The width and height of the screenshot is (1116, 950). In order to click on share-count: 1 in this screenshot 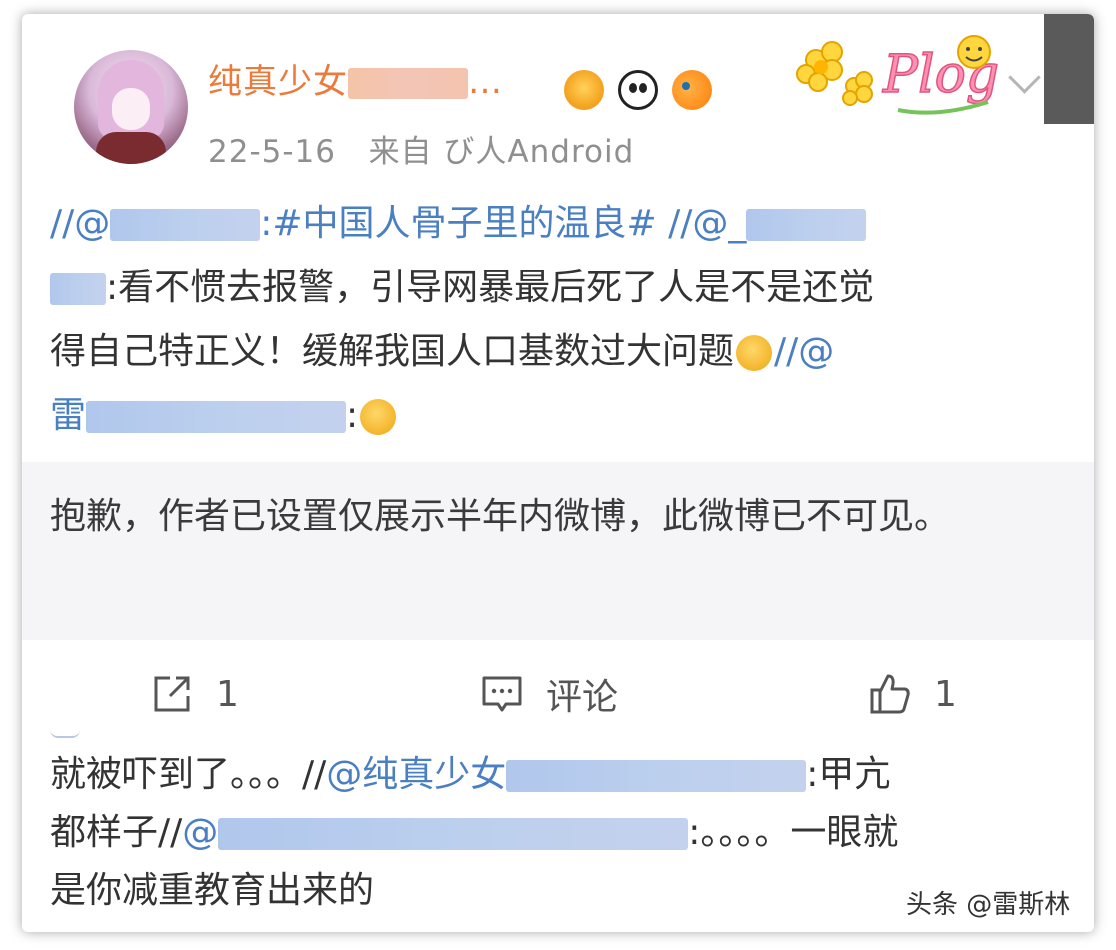, I will do `click(227, 694)`.